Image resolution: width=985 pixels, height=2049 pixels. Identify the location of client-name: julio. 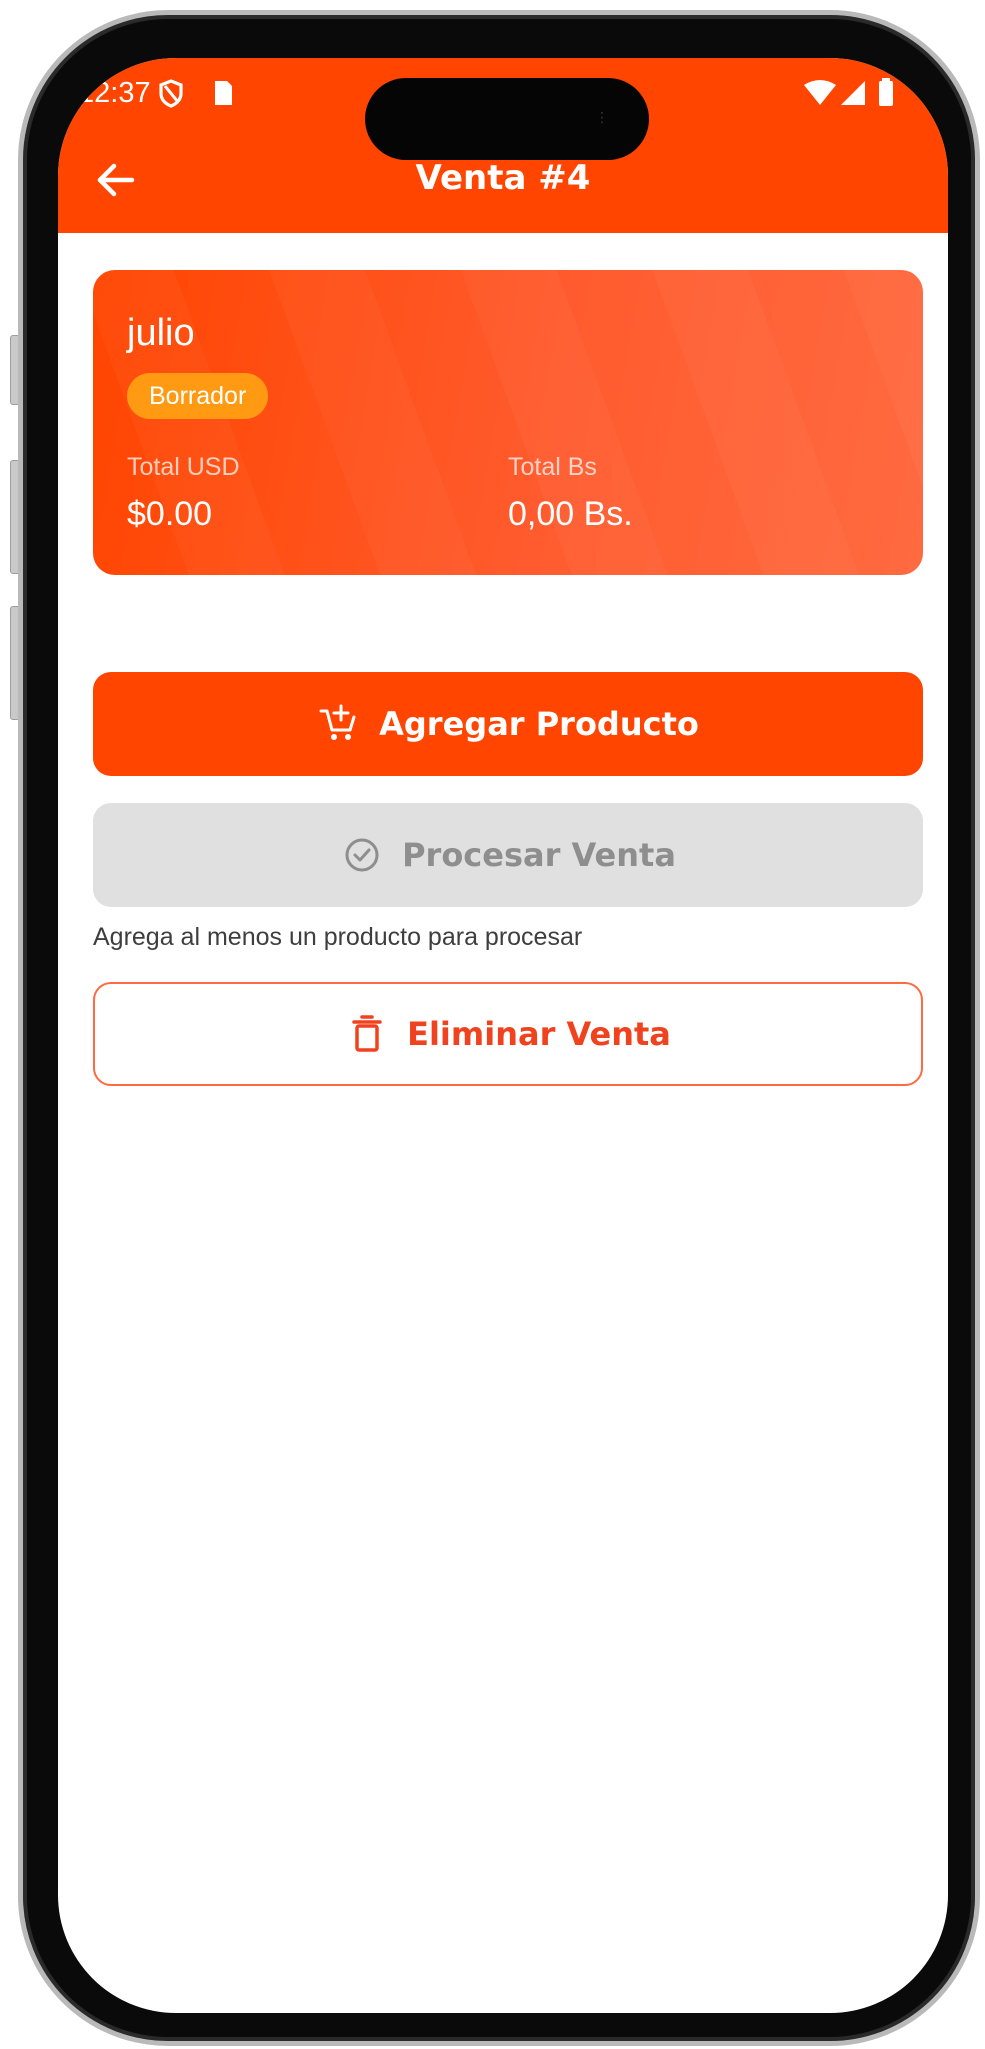
(161, 333).